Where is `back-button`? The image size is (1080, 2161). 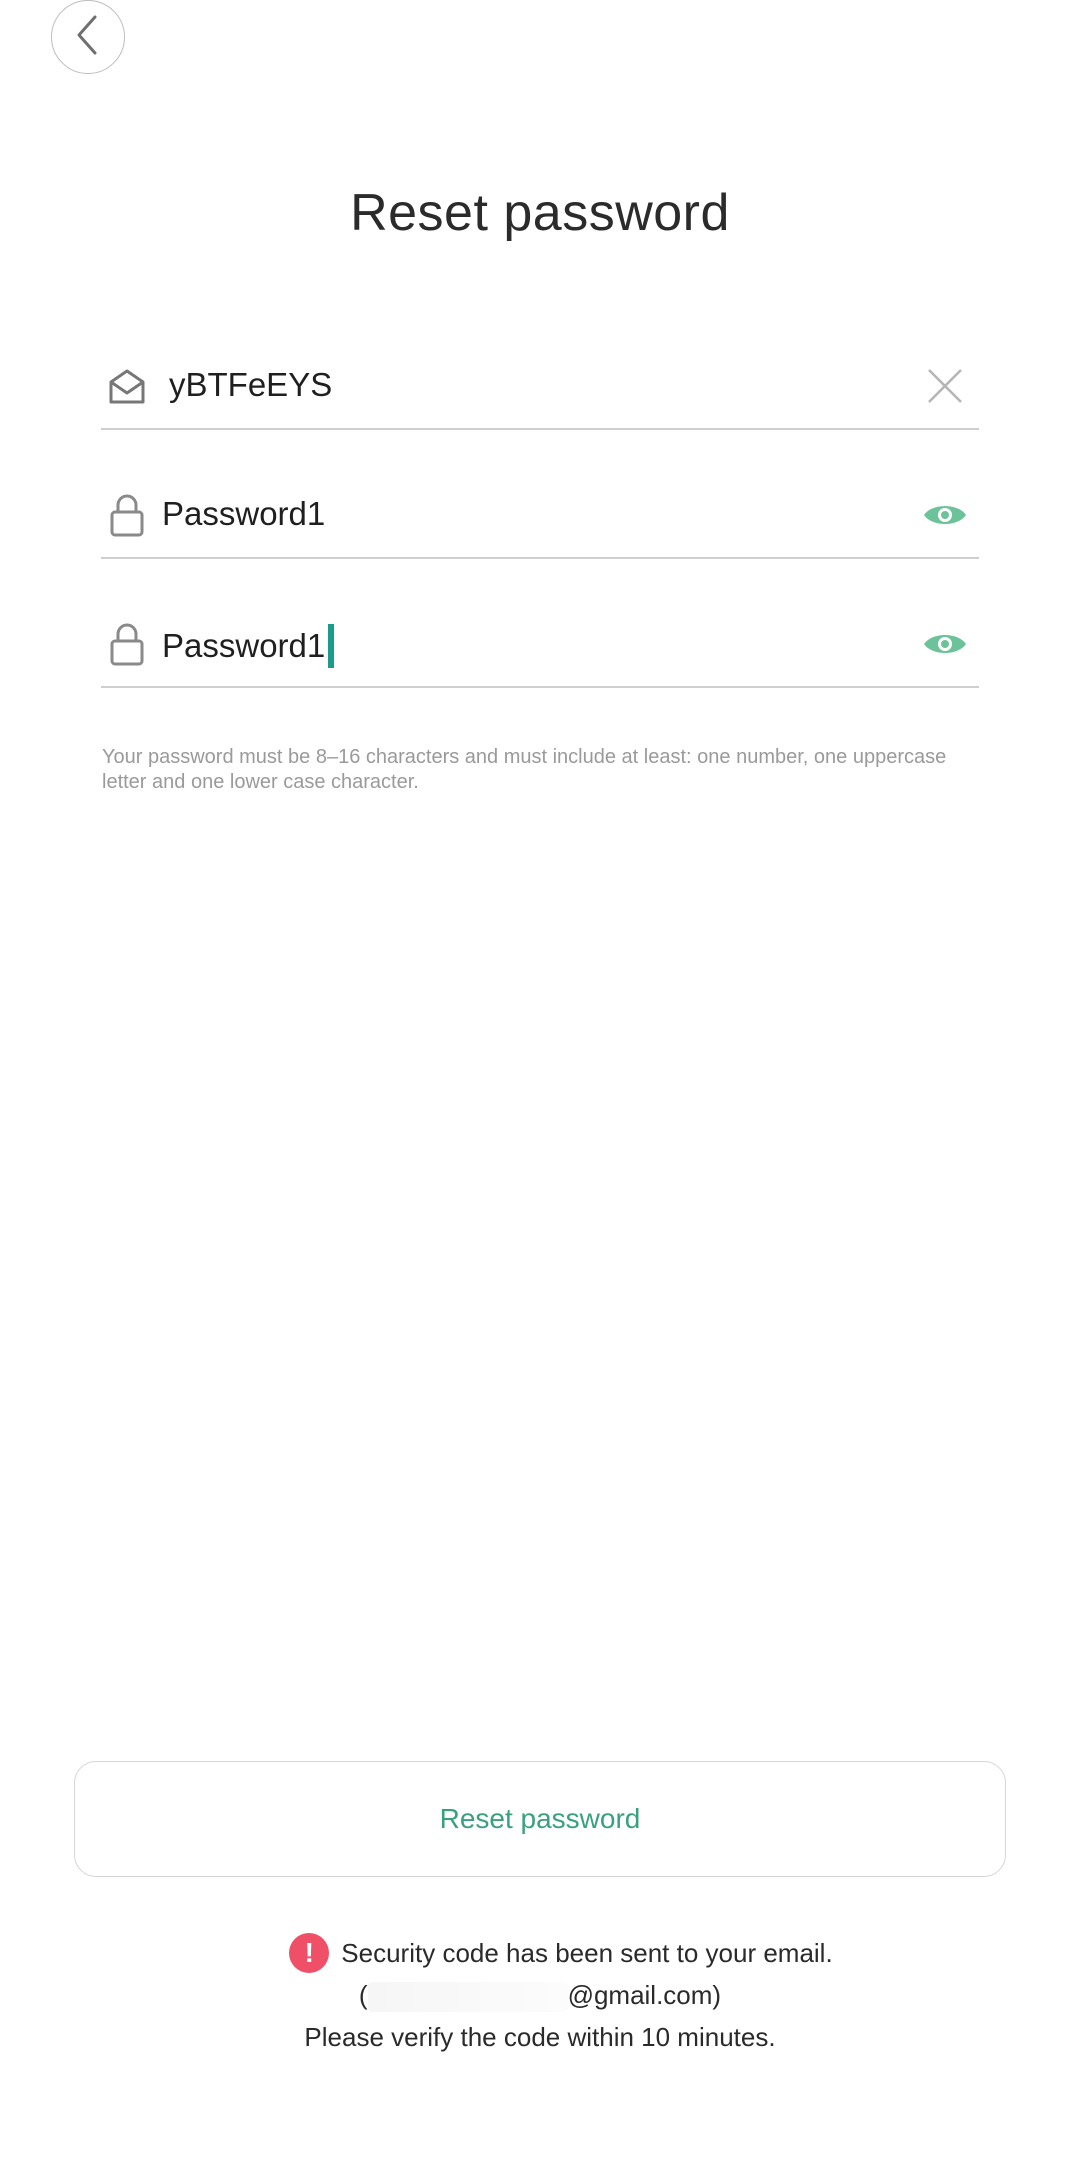
back-button is located at coordinates (88, 37).